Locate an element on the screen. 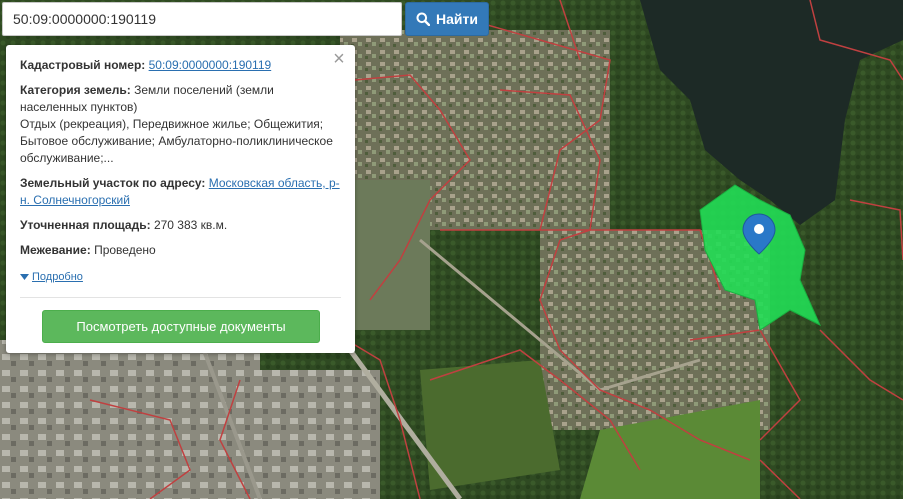 Image resolution: width=903 pixels, height=499 pixels. survey-value: Проведено is located at coordinates (125, 250).